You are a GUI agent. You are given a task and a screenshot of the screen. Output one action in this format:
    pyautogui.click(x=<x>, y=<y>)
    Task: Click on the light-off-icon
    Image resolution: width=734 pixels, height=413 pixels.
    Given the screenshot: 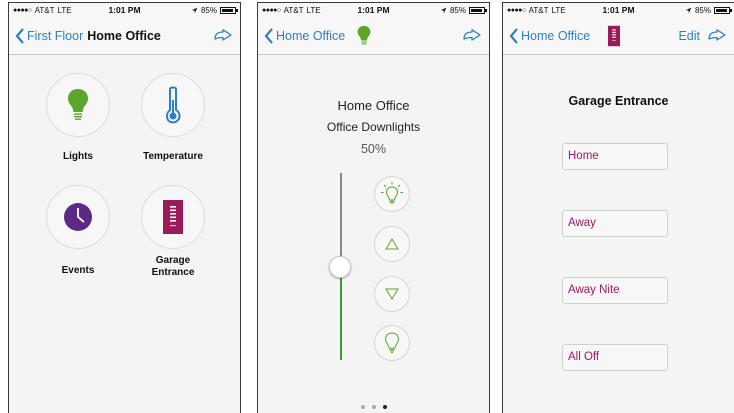 What is the action you would take?
    pyautogui.click(x=392, y=342)
    